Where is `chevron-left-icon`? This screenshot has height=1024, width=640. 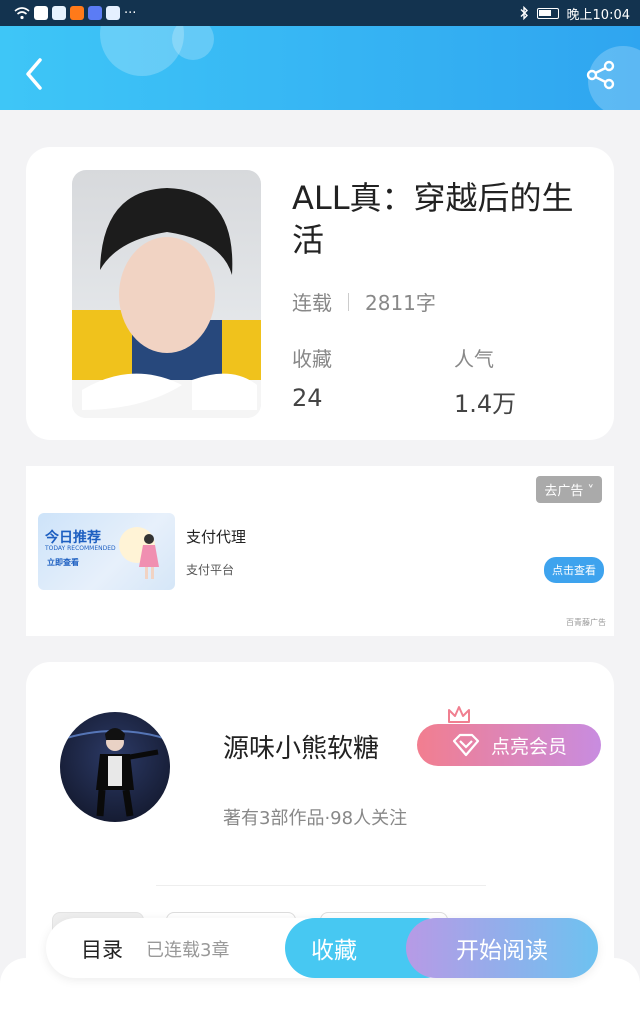 chevron-left-icon is located at coordinates (34, 74).